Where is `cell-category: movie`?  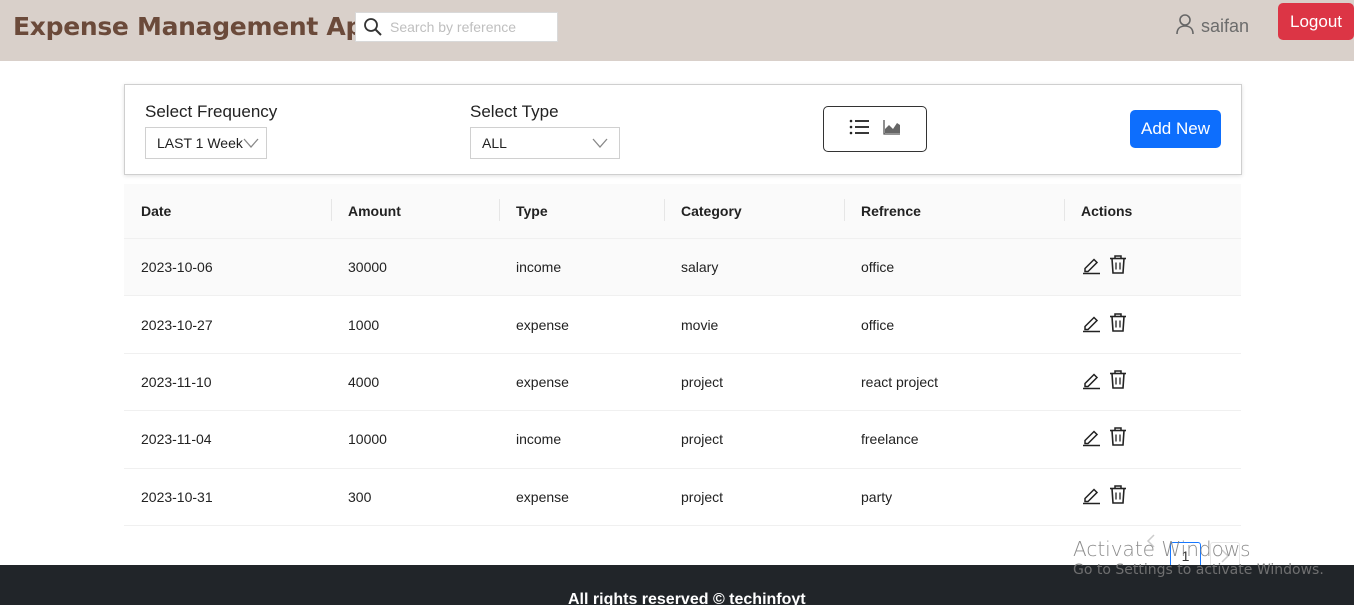 cell-category: movie is located at coordinates (700, 324).